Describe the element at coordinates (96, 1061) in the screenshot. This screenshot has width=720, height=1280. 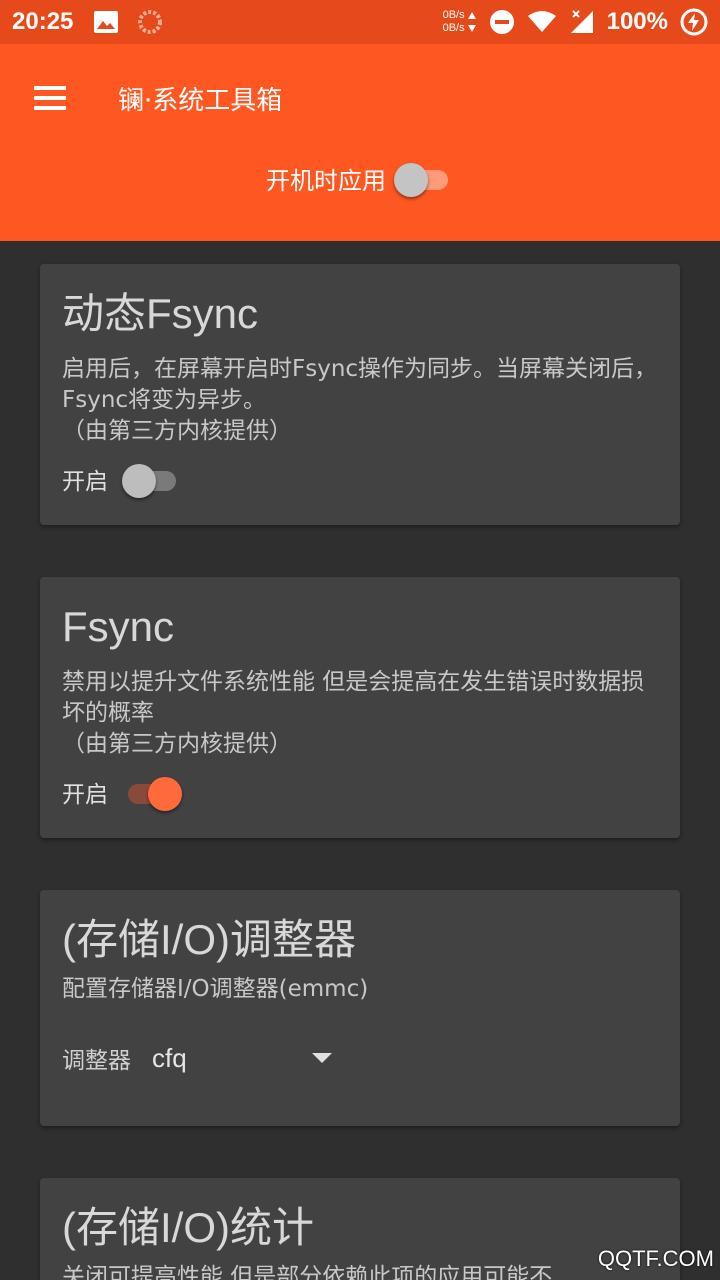
I see `scheduler-label: 调整器` at that location.